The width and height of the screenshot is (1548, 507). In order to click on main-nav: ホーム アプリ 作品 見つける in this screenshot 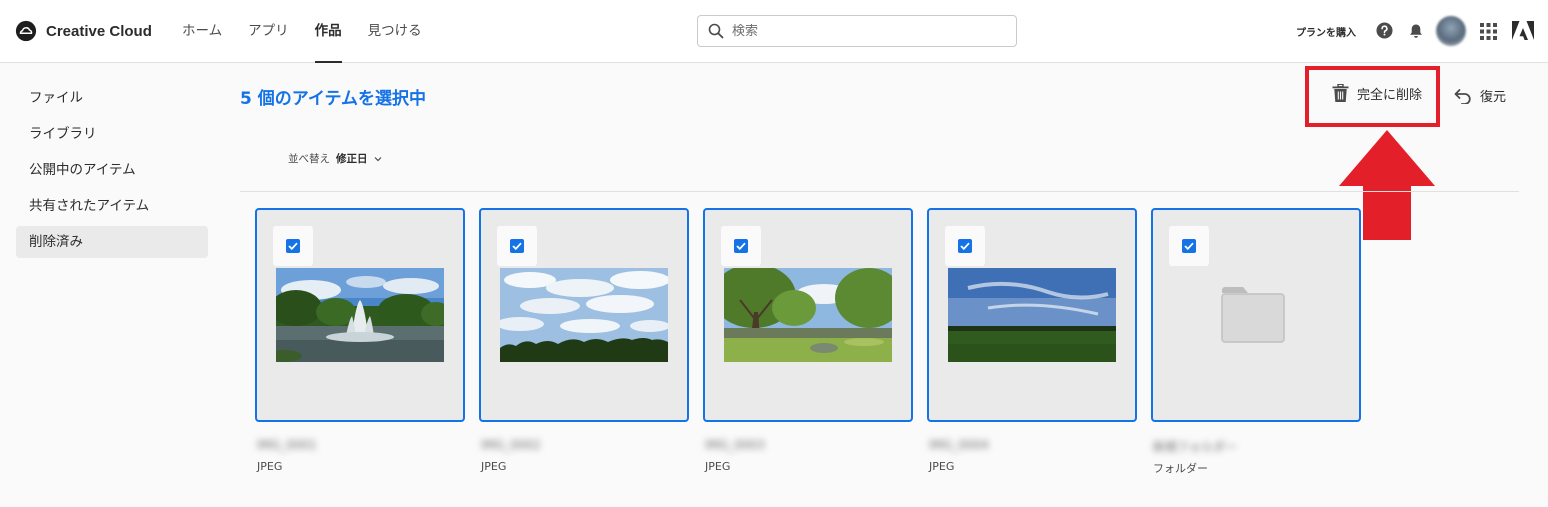, I will do `click(315, 31)`.